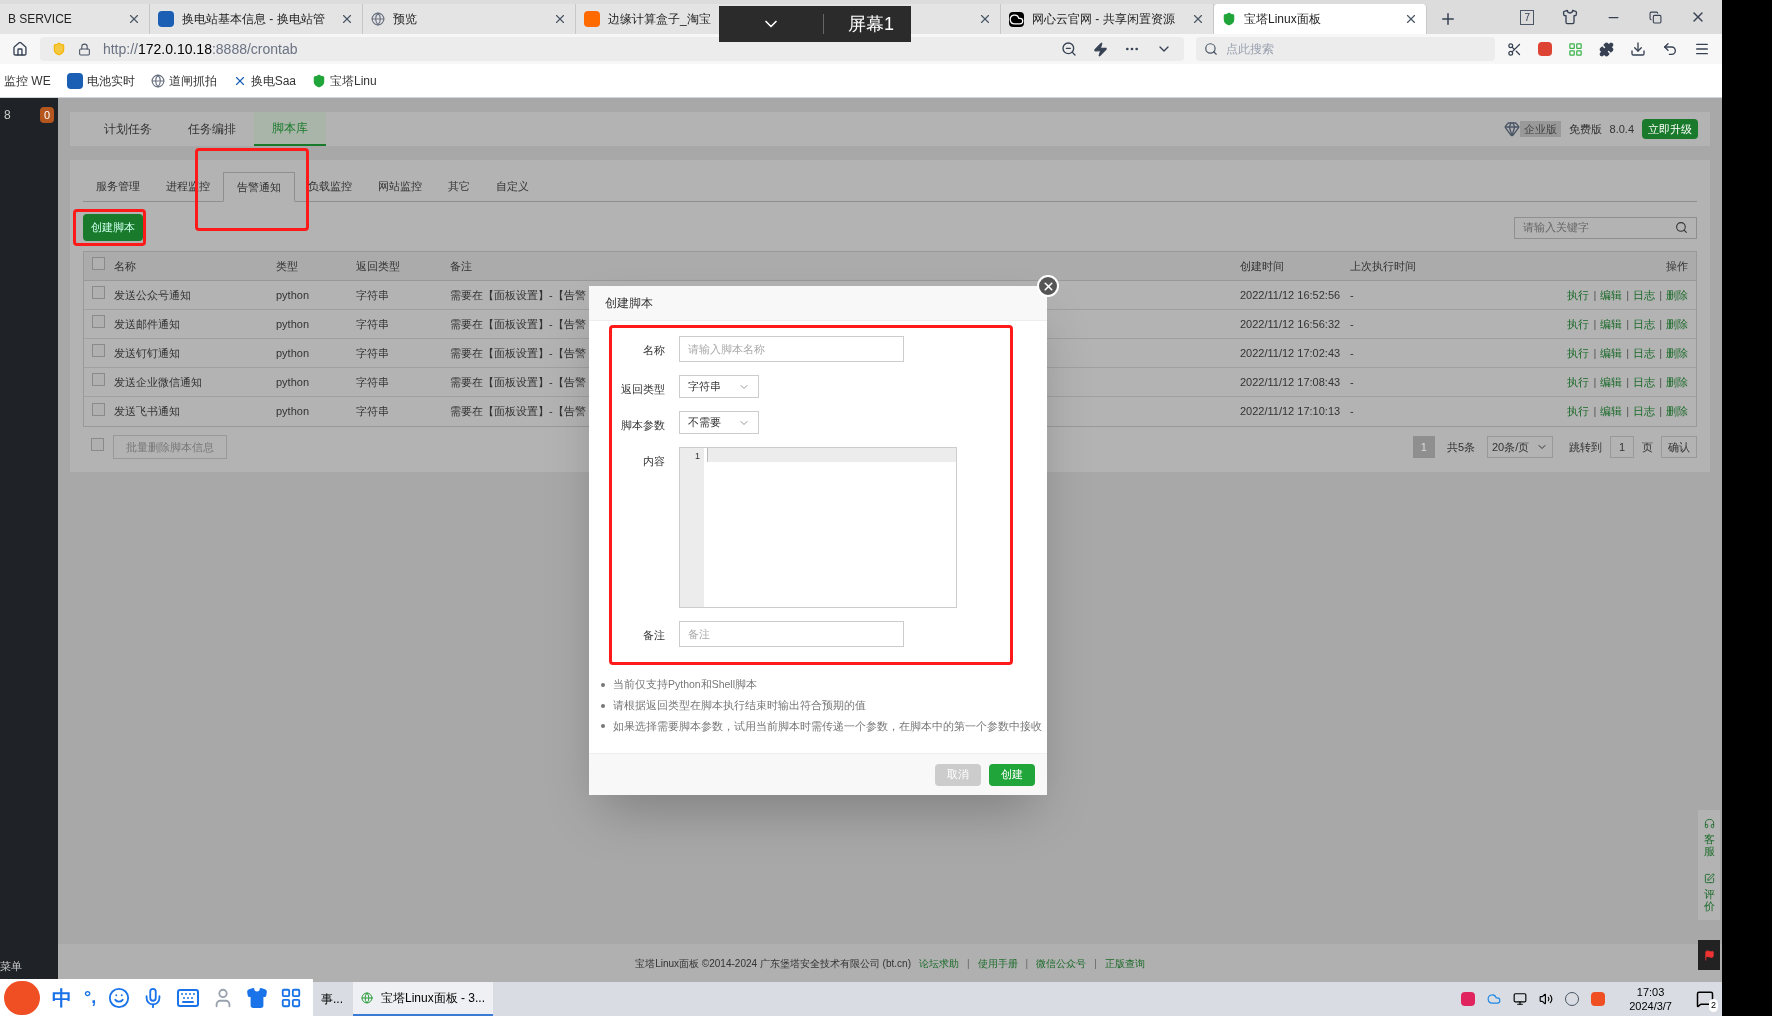 The image size is (1772, 1016). What do you see at coordinates (818, 527) in the screenshot?
I see `code-editor: 1` at bounding box center [818, 527].